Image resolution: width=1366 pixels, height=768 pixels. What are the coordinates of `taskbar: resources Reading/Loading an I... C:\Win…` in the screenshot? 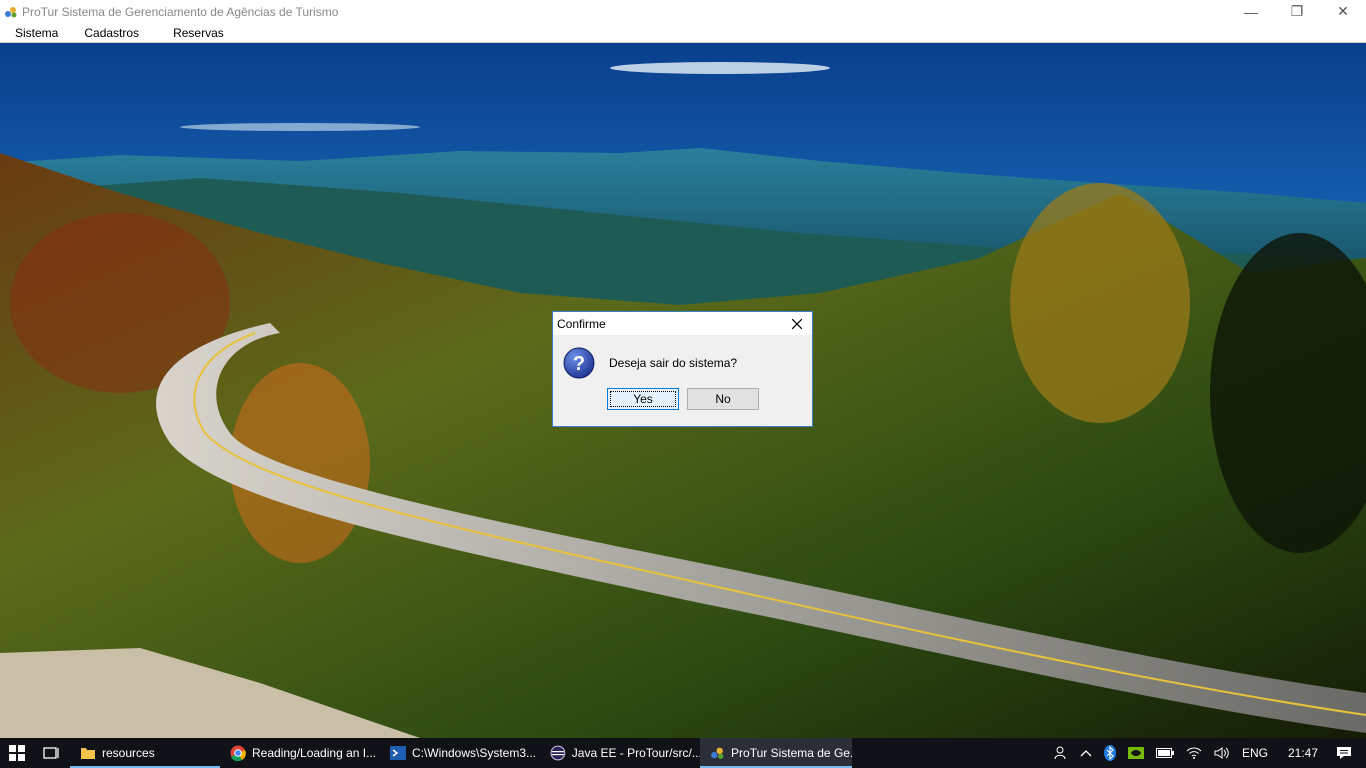 It's located at (683, 753).